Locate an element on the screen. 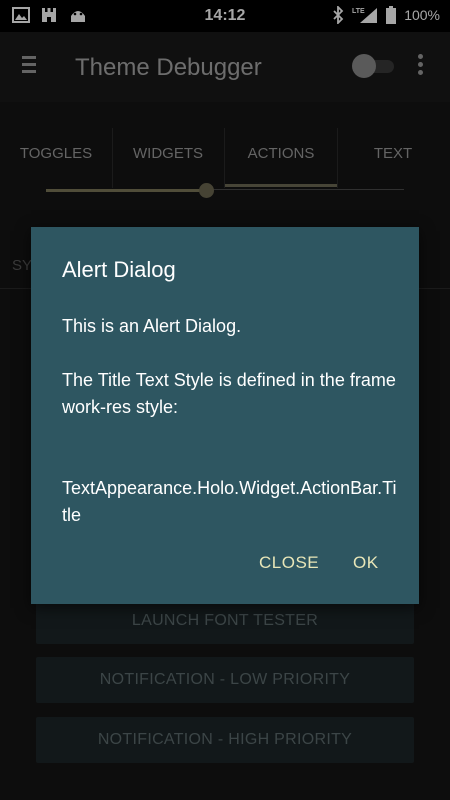 This screenshot has width=450, height=800. dialog-title: Alert Dialog is located at coordinates (119, 269).